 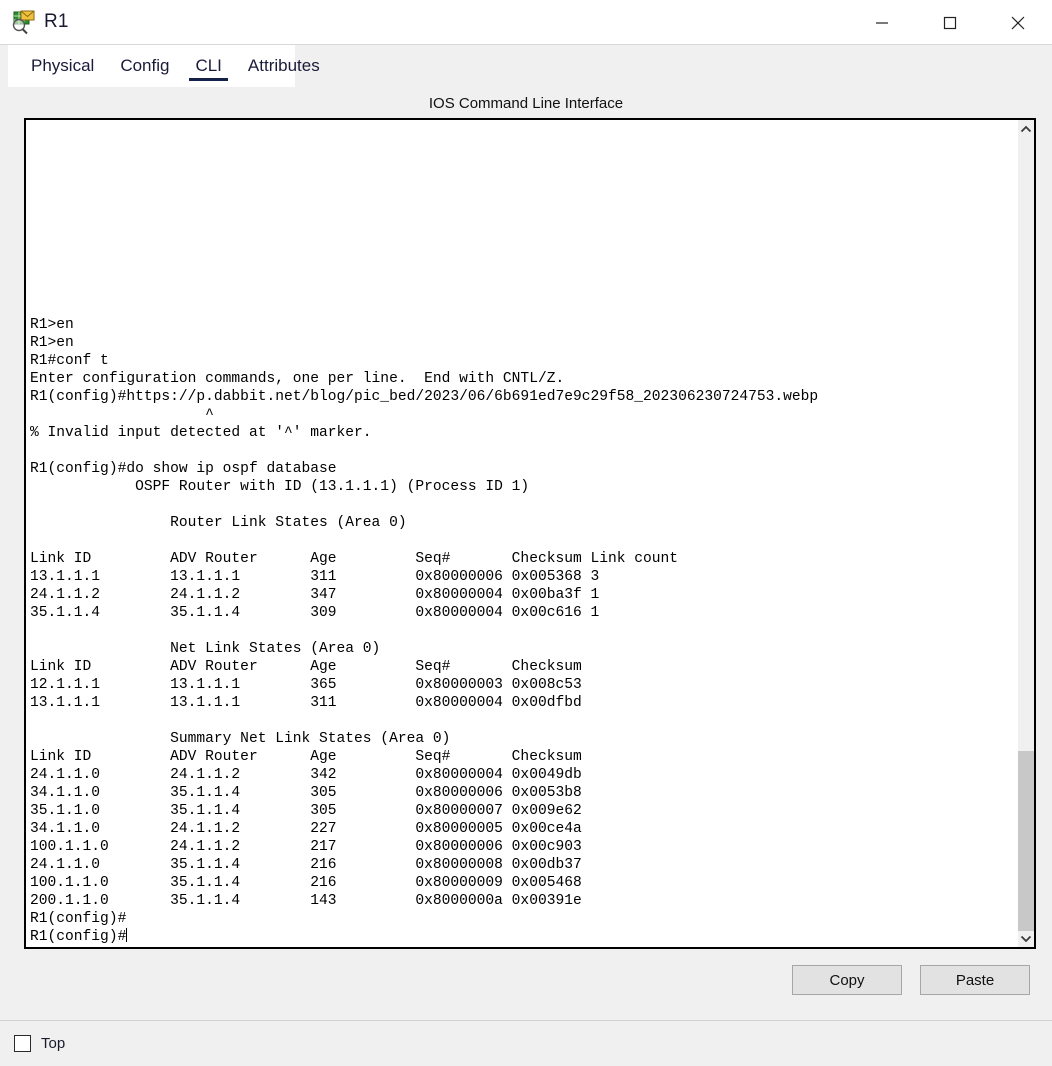 I want to click on paste-button: Paste, so click(x=975, y=980).